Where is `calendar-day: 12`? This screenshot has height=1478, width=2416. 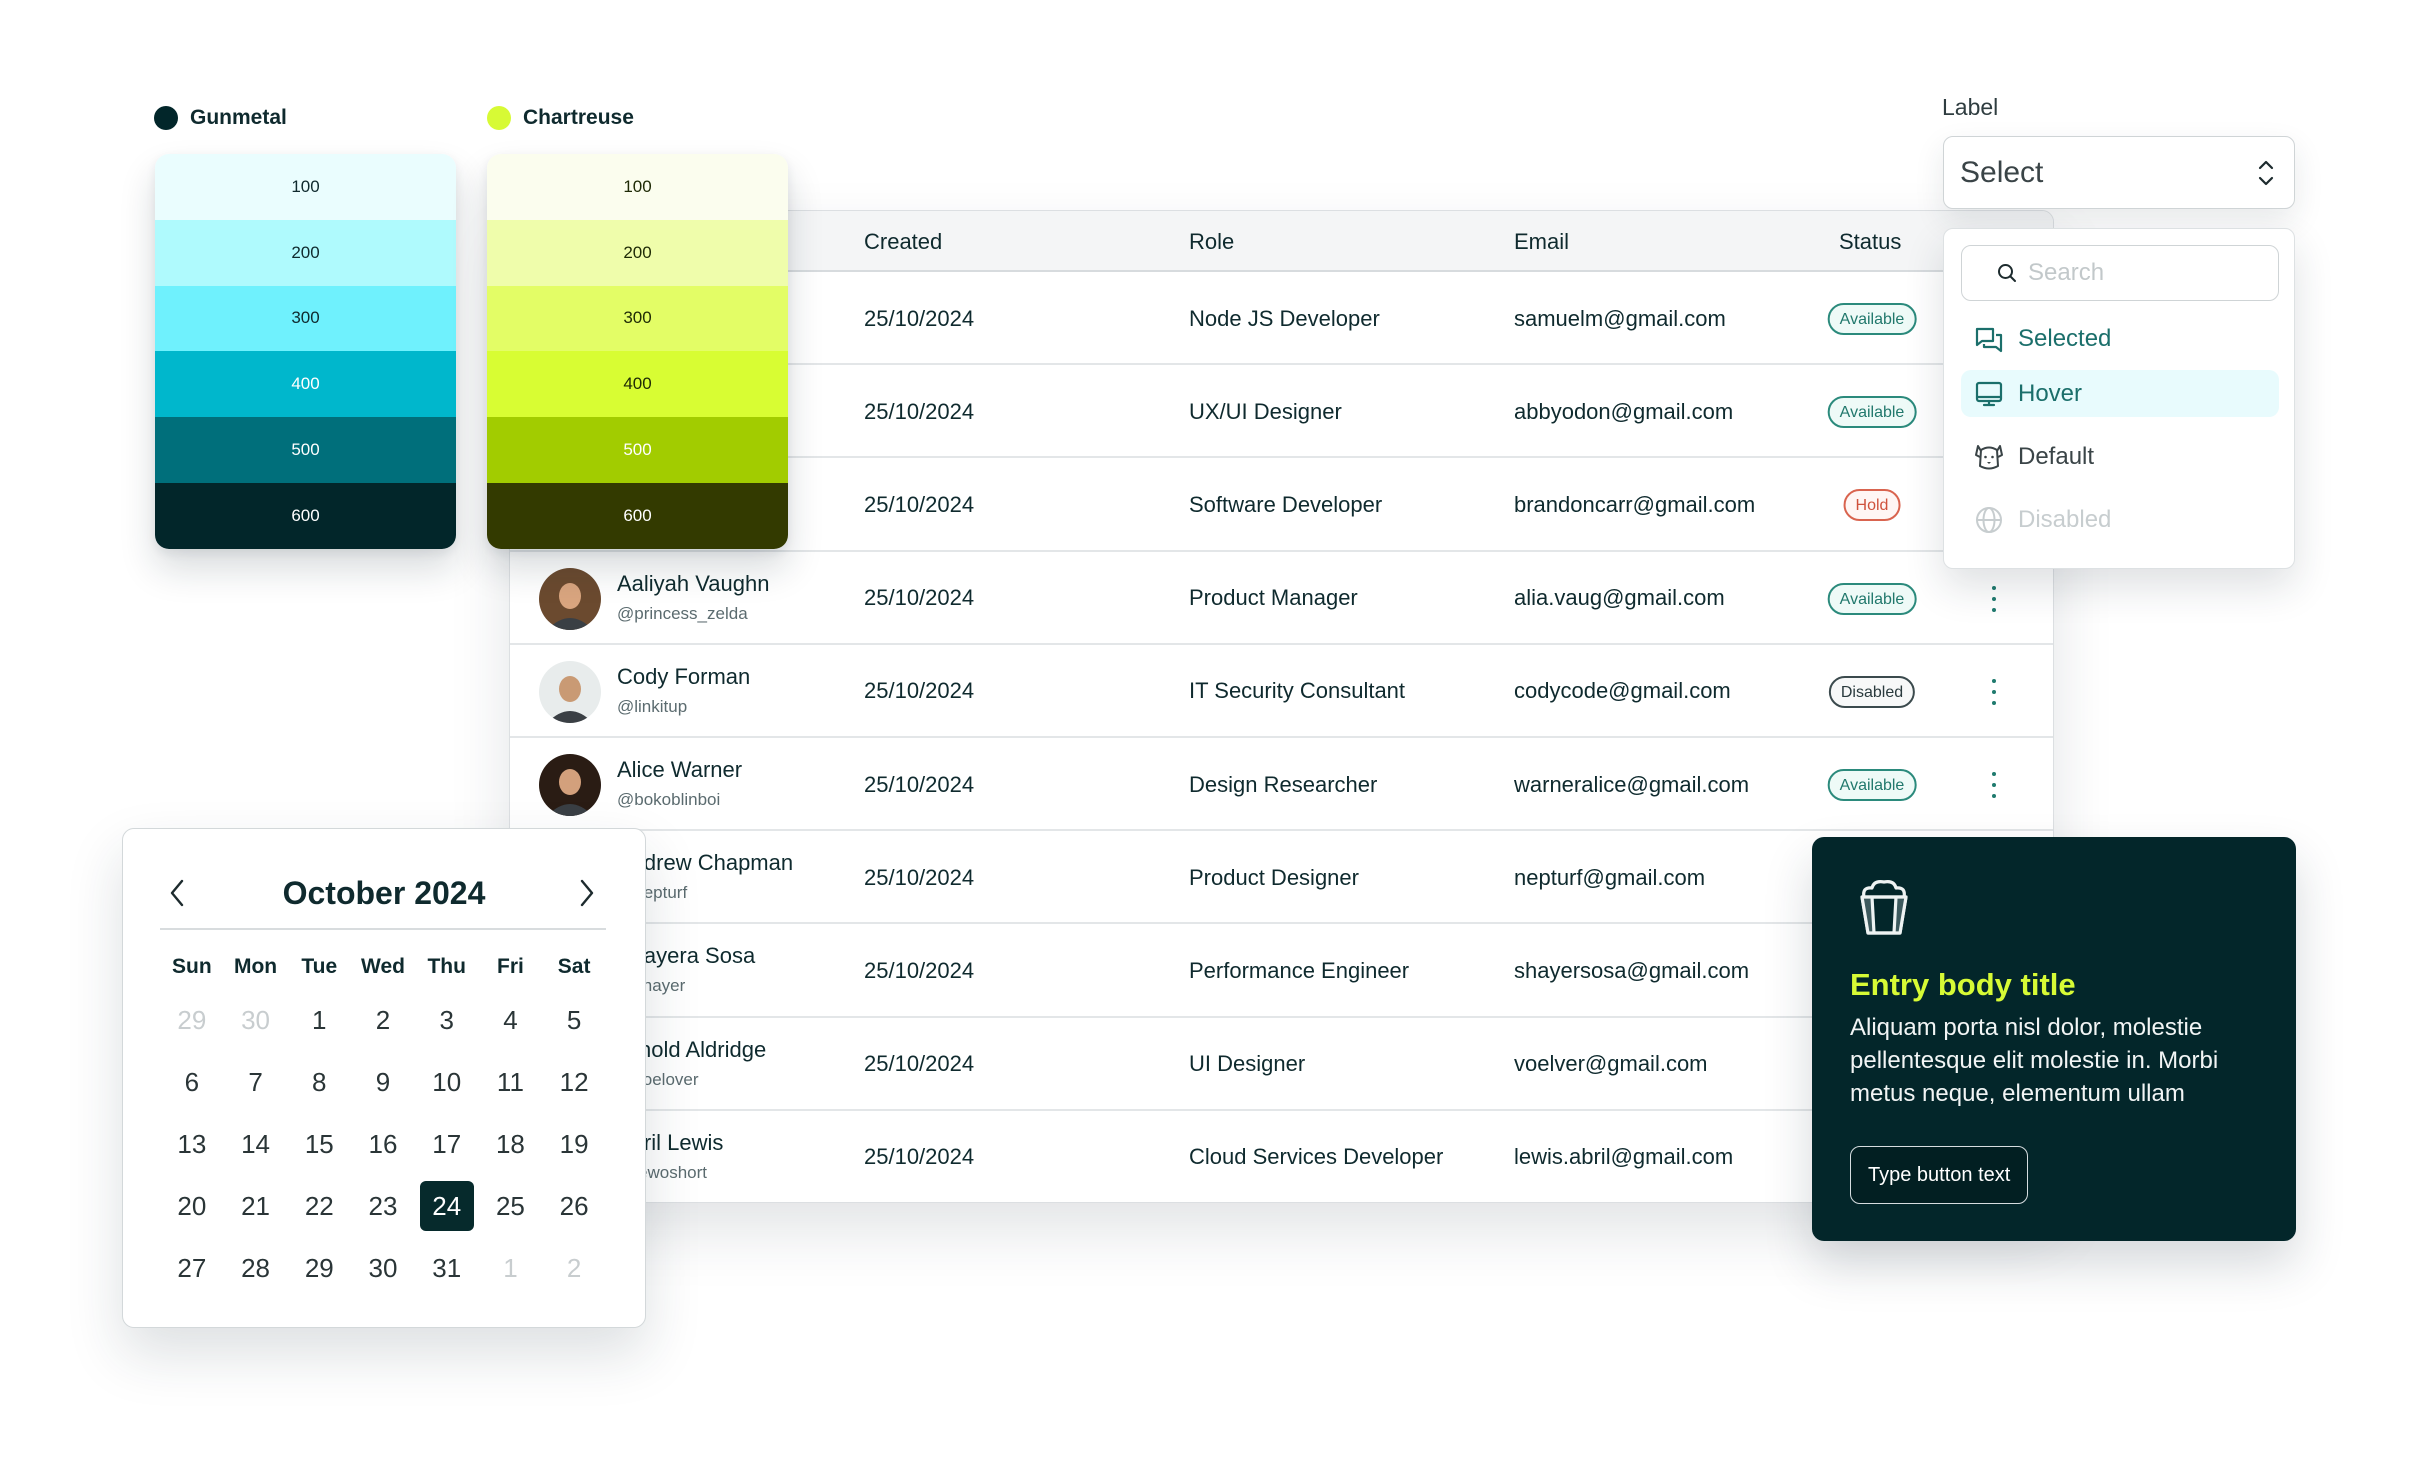 calendar-day: 12 is located at coordinates (574, 1082).